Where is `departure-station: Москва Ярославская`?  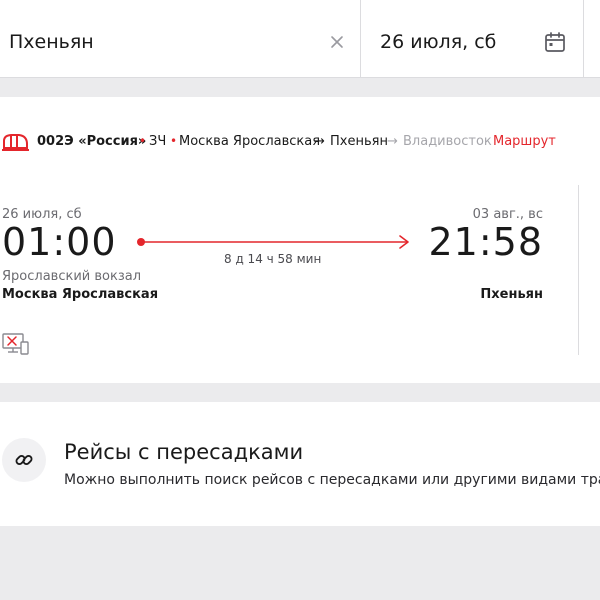 departure-station: Москва Ярославская is located at coordinates (80, 294).